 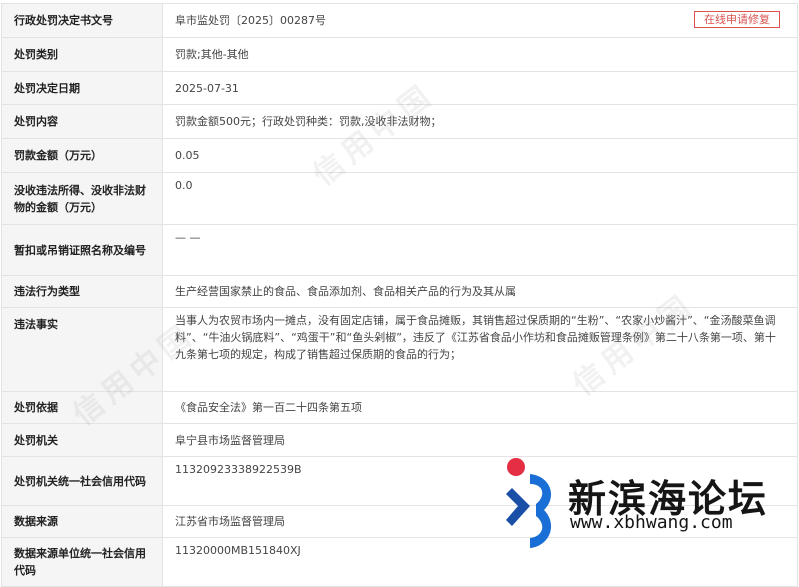 I want to click on value-penalty-content: 罚款金额500元；行政处罚种类：罚款,没收非法财物；, so click(x=480, y=121).